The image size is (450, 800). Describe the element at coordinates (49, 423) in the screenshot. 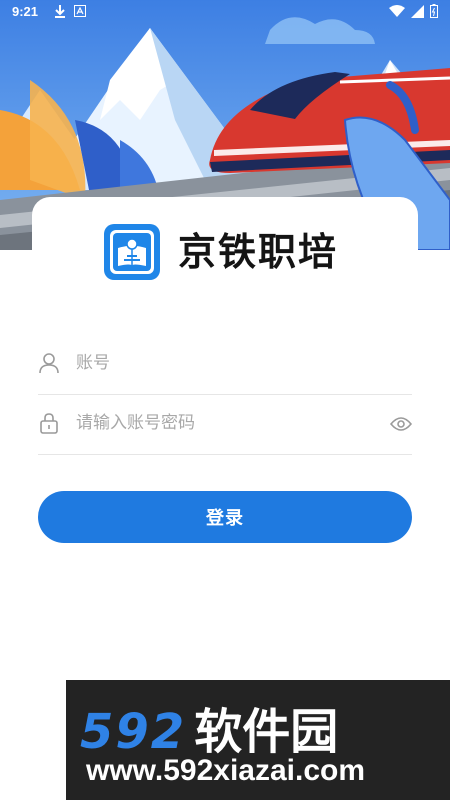

I see `lock-icon` at that location.